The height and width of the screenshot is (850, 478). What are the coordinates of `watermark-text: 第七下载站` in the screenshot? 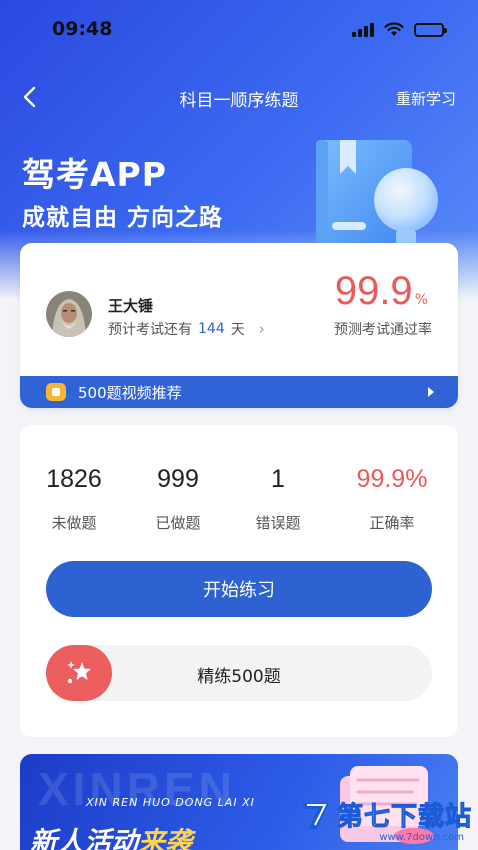 It's located at (404, 817).